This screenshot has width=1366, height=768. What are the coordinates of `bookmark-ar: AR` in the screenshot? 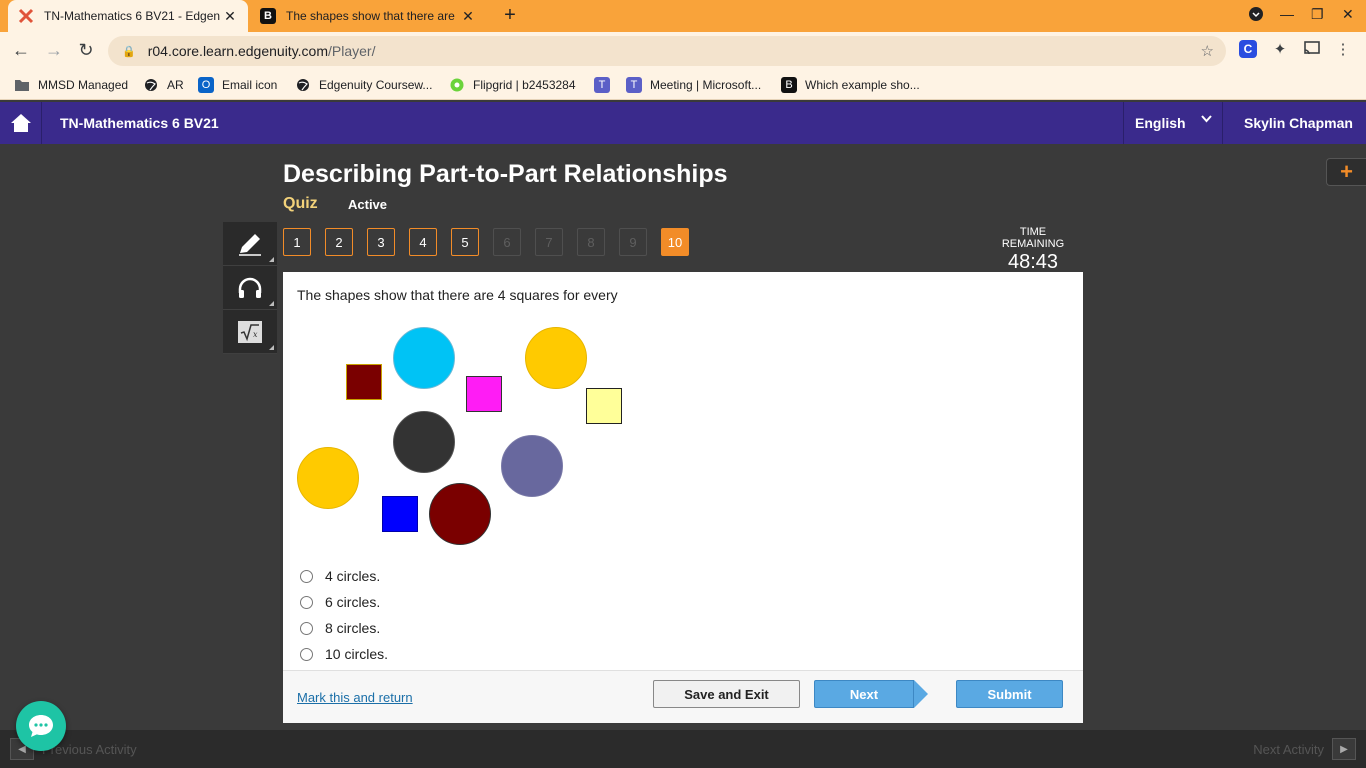 It's located at (163, 85).